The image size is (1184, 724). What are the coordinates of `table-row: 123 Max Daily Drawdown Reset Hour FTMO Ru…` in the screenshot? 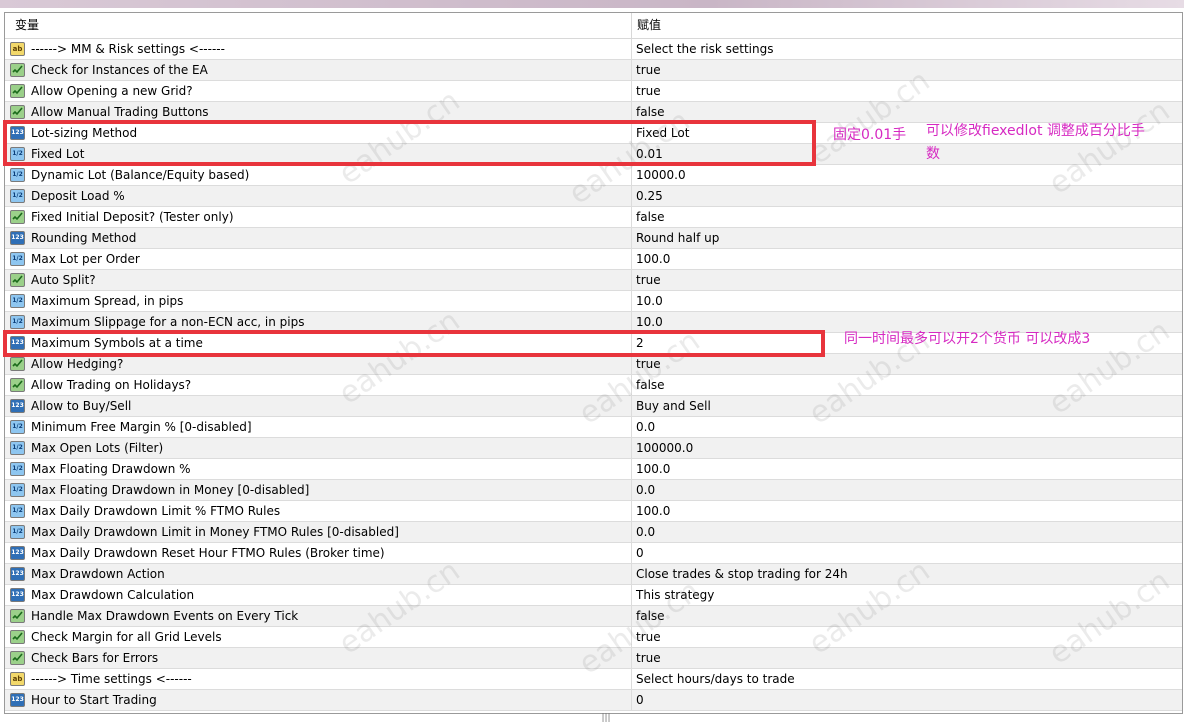 It's located at (593, 553).